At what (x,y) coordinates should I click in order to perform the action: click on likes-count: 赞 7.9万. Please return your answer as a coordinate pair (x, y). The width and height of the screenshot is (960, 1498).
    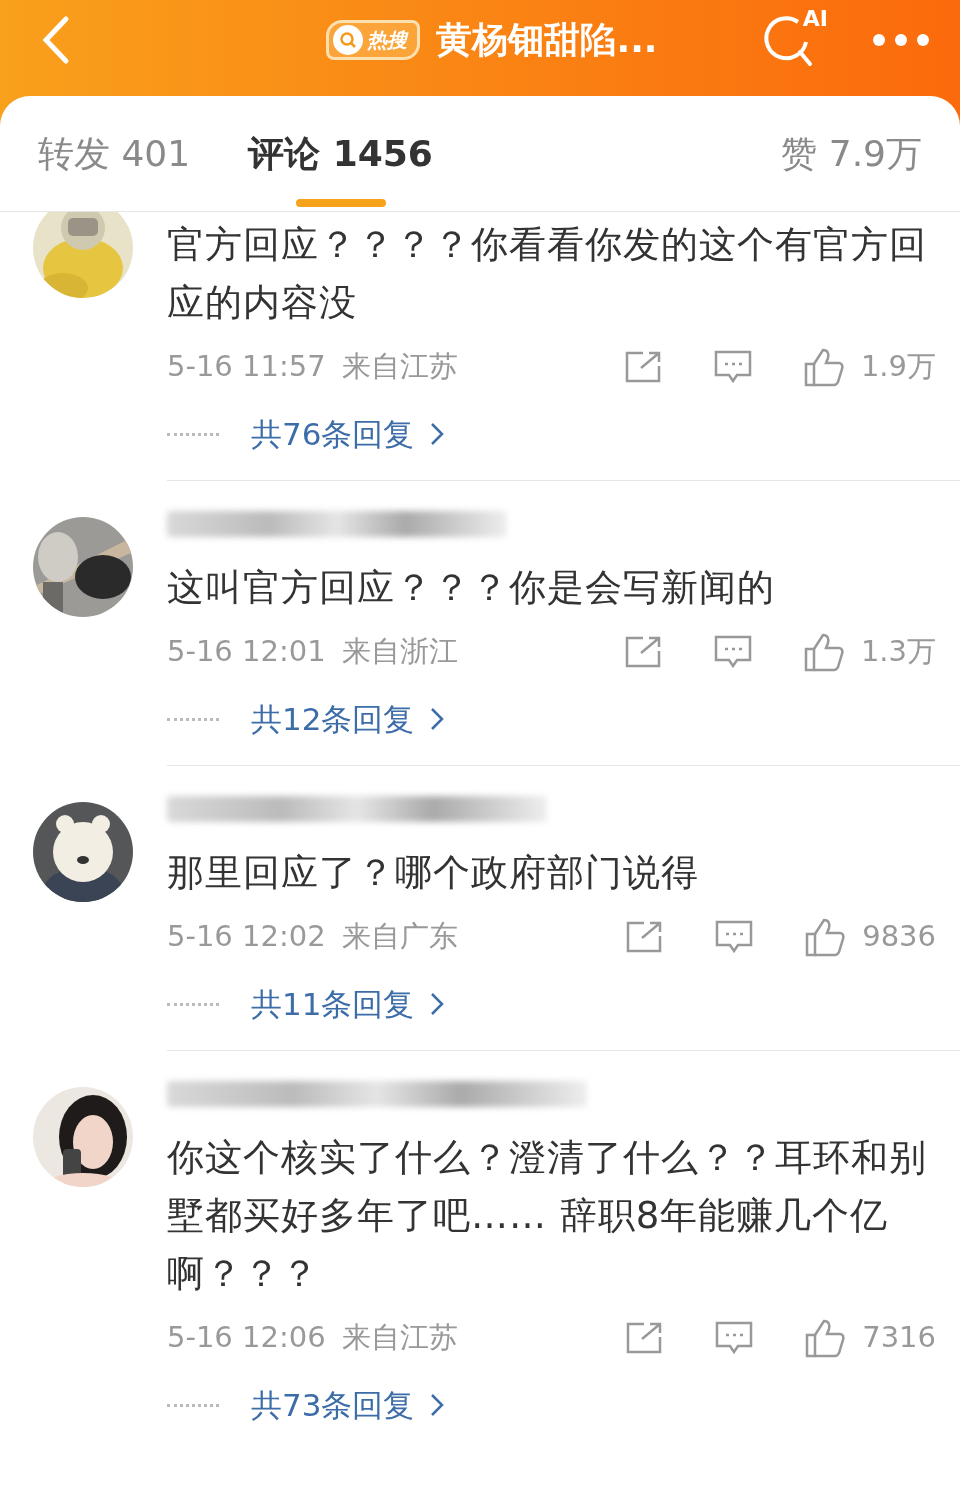
    Looking at the image, I should click on (851, 153).